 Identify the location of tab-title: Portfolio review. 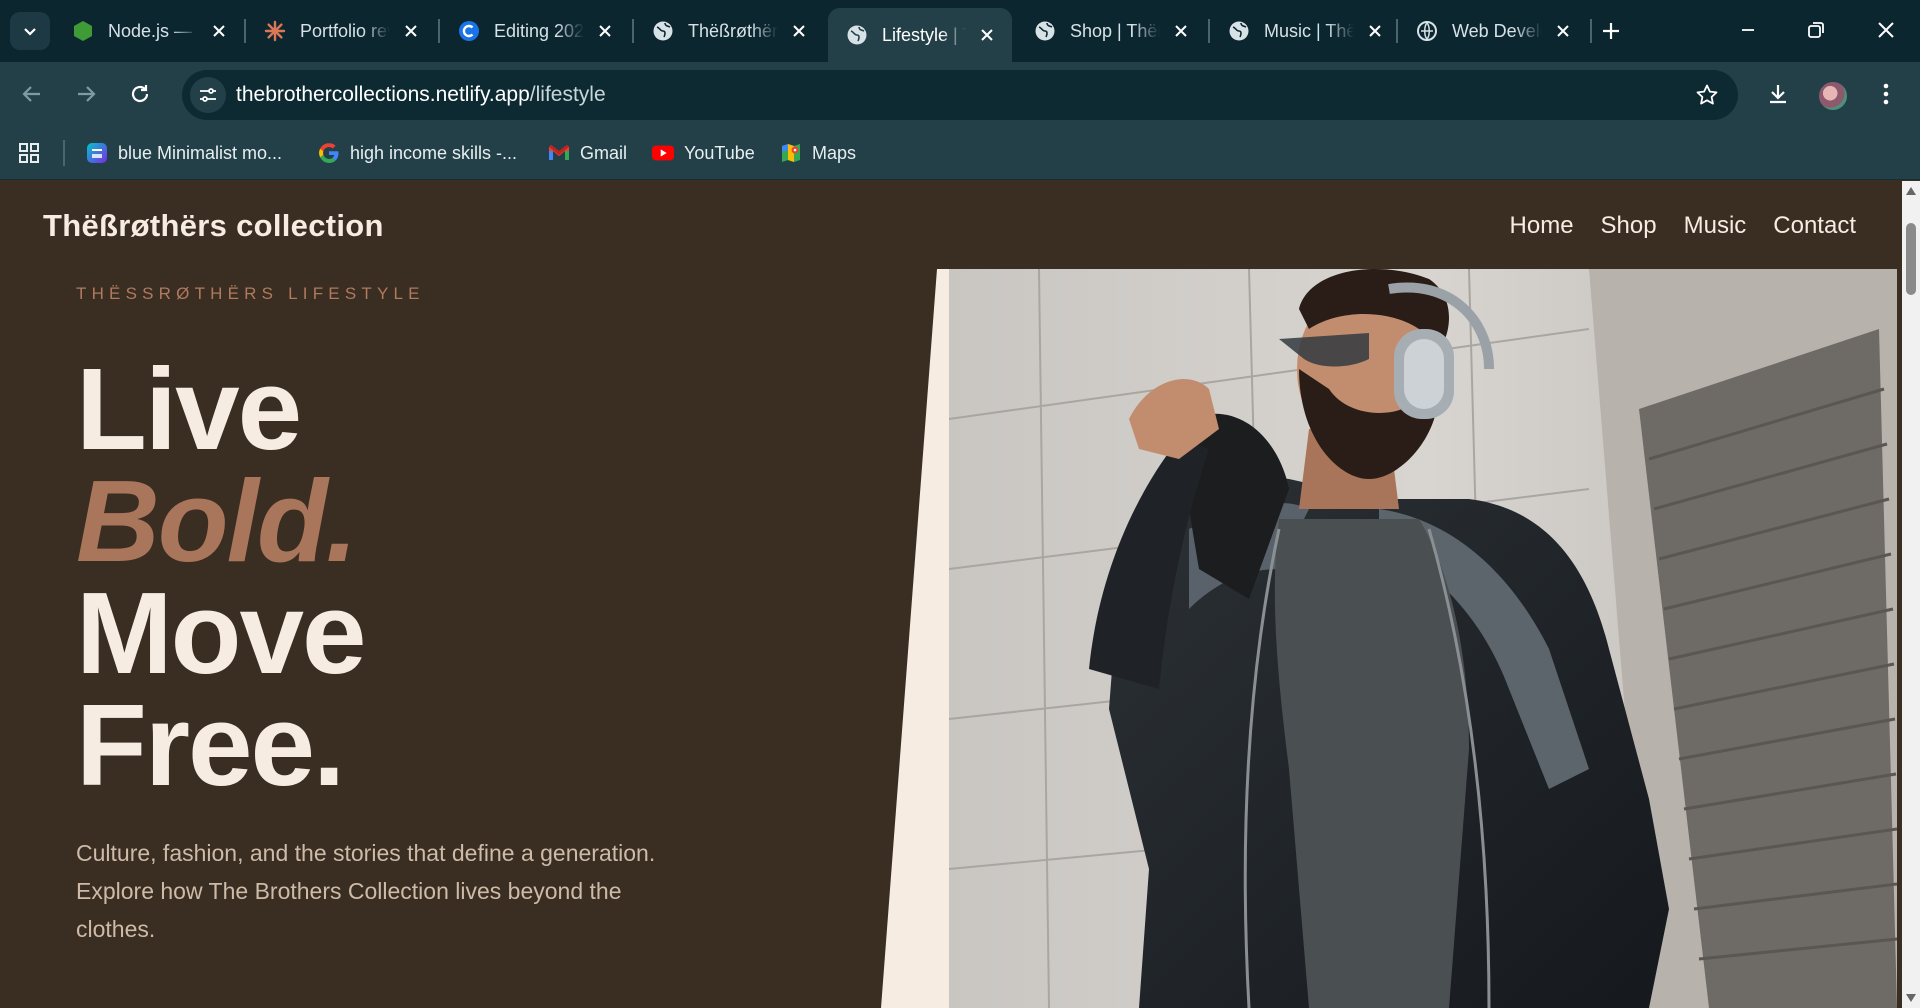
(345, 30).